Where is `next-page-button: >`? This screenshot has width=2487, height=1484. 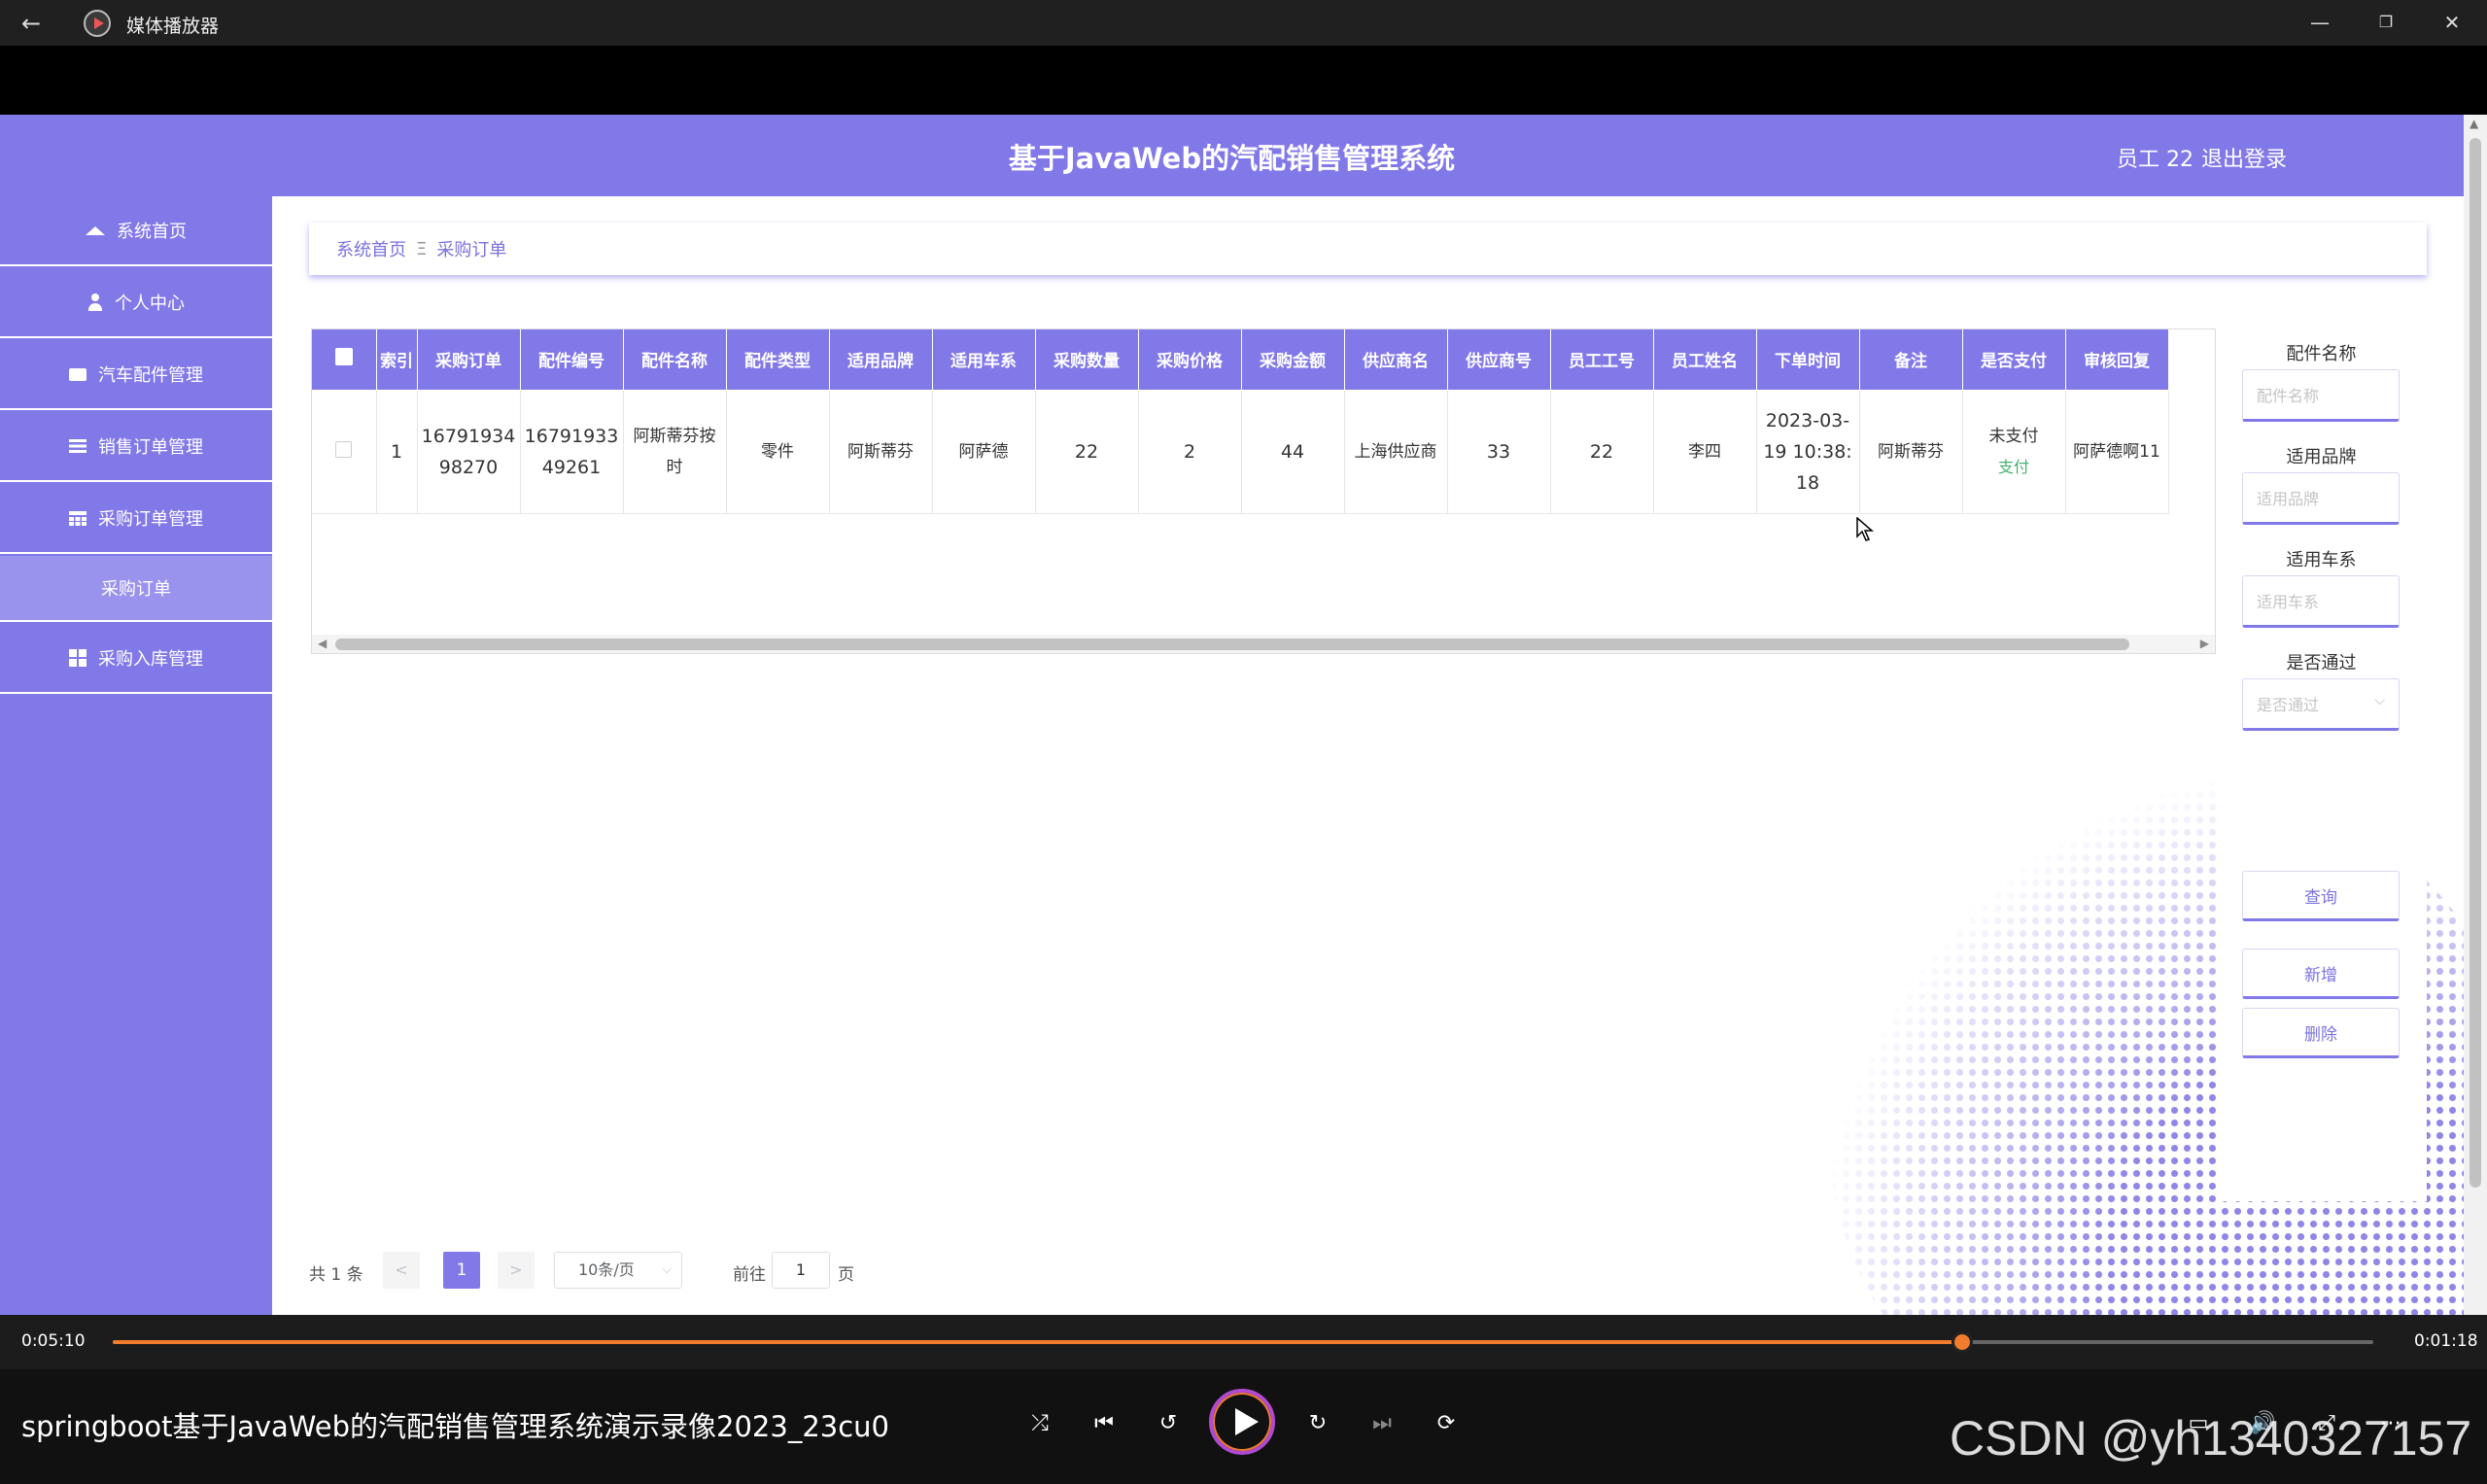 next-page-button: > is located at coordinates (517, 1270).